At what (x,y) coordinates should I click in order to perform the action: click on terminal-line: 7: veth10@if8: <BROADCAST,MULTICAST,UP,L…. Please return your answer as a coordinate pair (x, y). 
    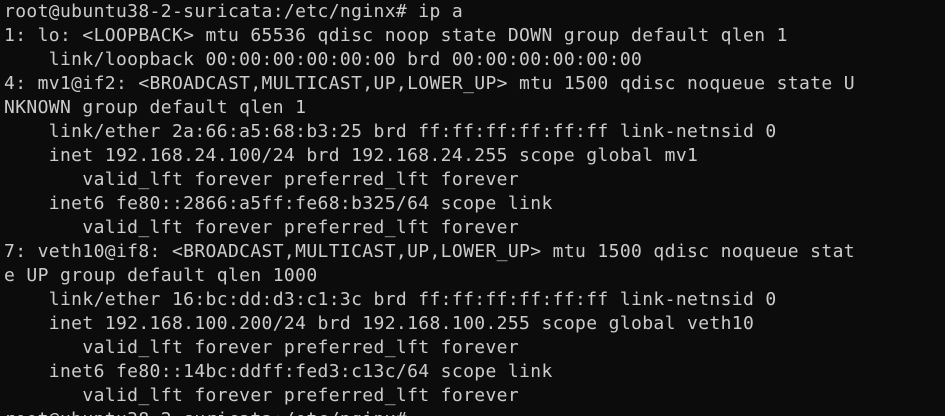
    Looking at the image, I should click on (429, 251).